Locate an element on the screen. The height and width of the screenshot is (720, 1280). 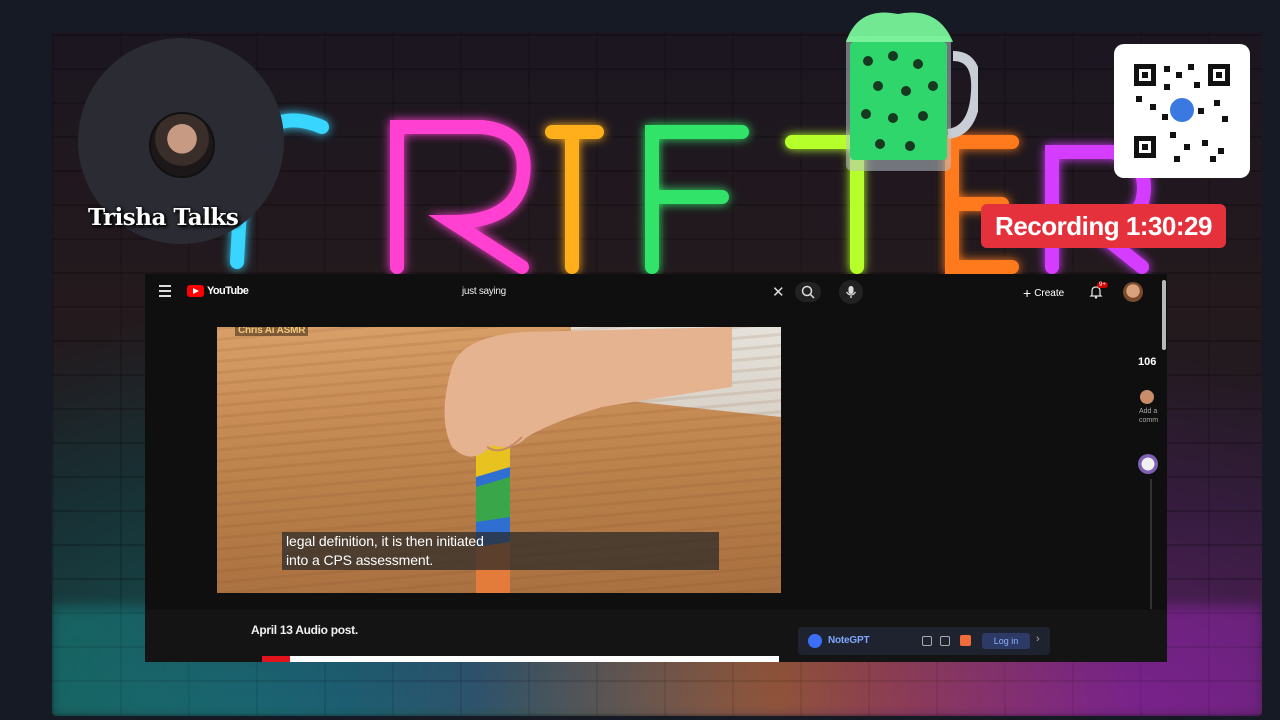
search-button is located at coordinates (808, 292).